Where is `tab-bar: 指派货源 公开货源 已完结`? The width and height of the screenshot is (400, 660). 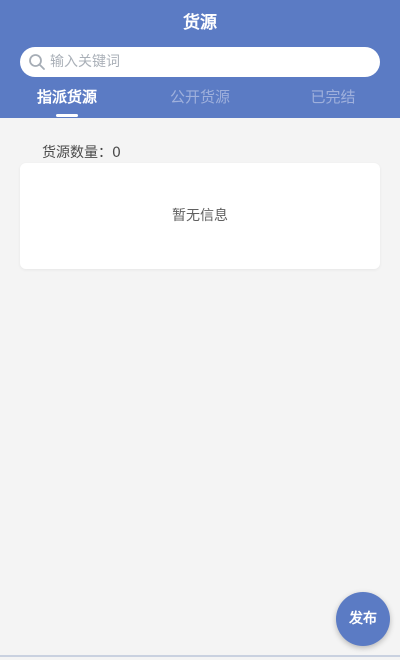
tab-bar: 指派货源 公开货源 已完结 is located at coordinates (200, 102).